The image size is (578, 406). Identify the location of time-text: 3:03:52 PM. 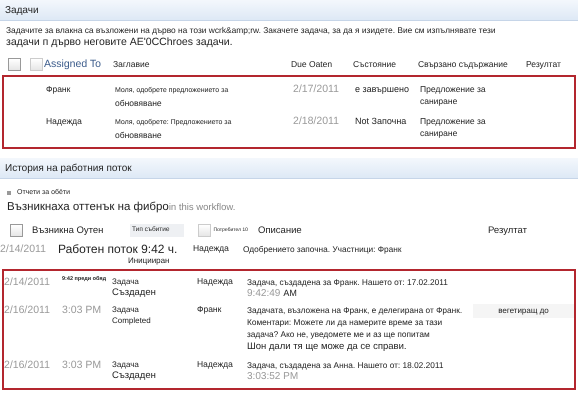
(272, 376).